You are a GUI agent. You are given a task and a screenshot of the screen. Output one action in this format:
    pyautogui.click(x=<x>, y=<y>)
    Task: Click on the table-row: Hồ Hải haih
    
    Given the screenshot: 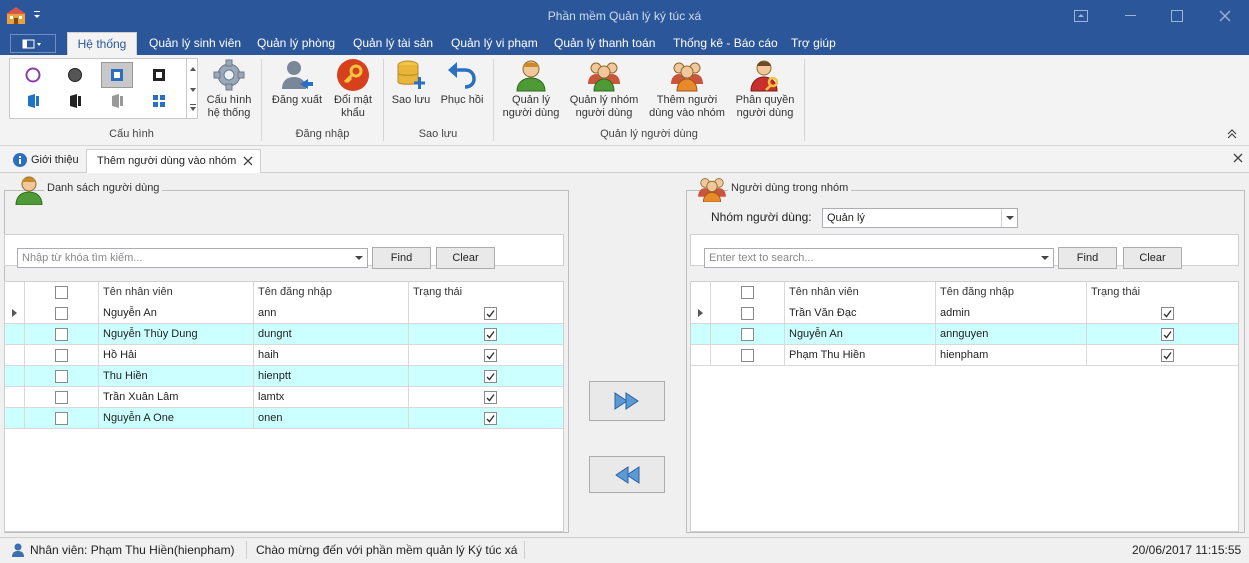 What is the action you would take?
    pyautogui.click(x=284, y=355)
    